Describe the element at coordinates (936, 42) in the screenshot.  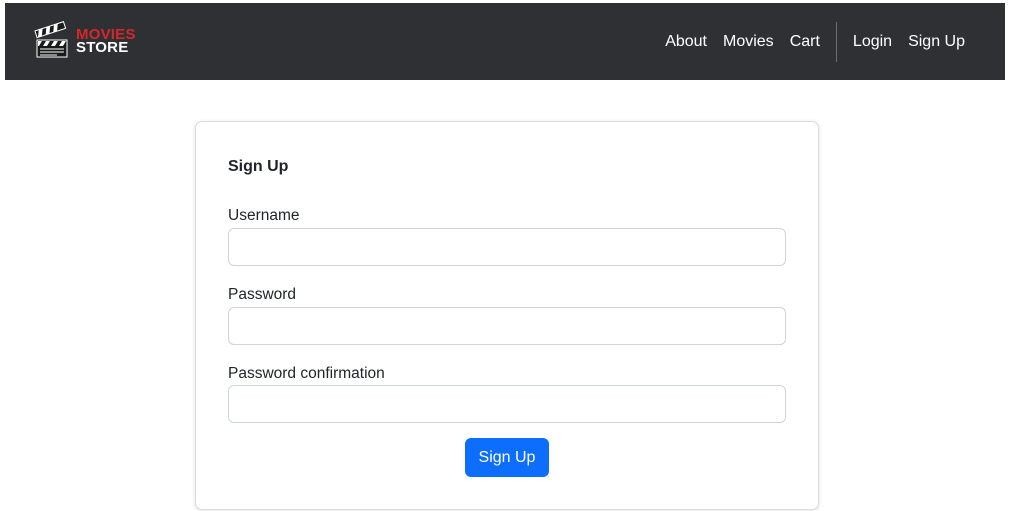
I see `nav-link-signup: Sign Up` at that location.